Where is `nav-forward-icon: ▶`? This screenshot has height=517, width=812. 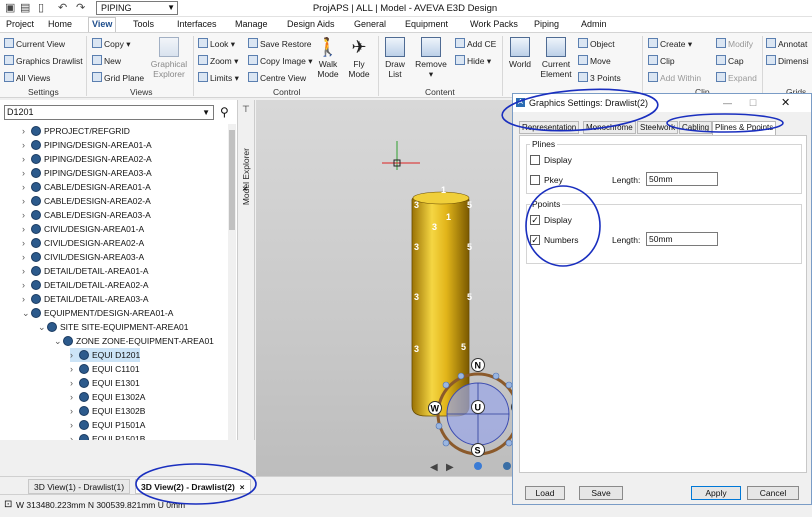 nav-forward-icon: ▶ is located at coordinates (450, 467).